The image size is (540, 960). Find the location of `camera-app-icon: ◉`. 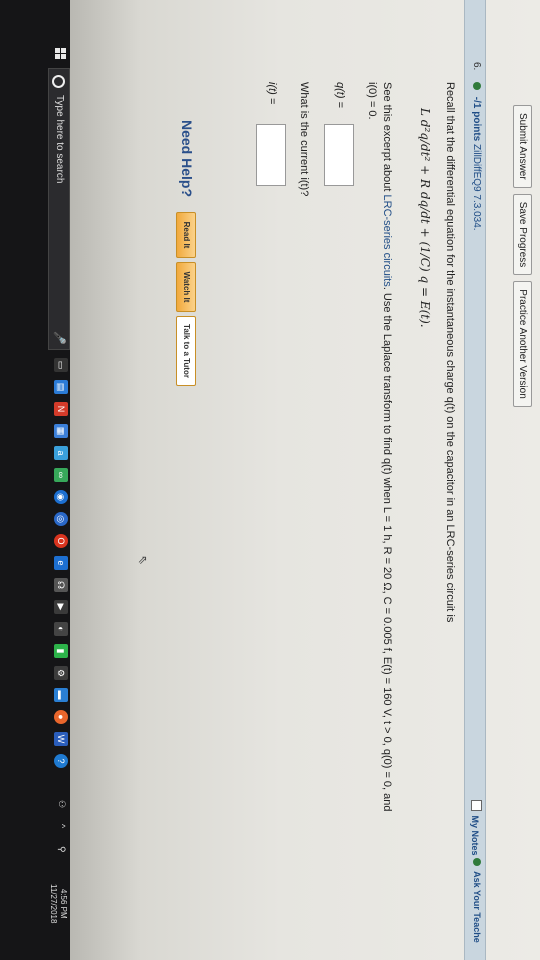

camera-app-icon: ◉ is located at coordinates (61, 497).